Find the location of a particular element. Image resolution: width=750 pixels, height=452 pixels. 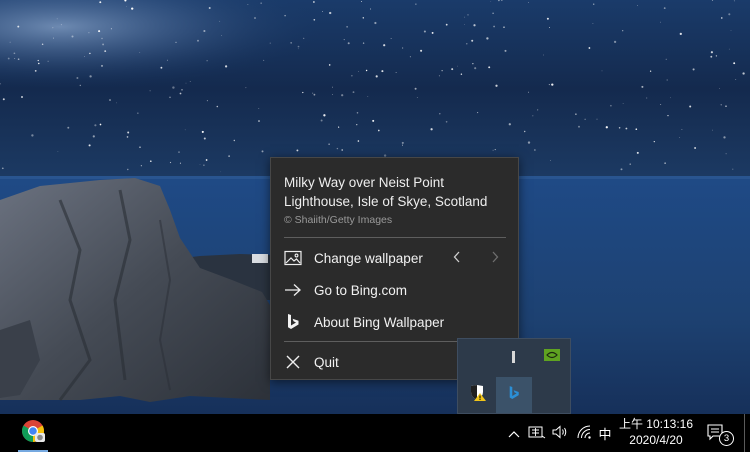

taskbar-clock: 上午 10:13:16 2020/4/20 is located at coordinates (656, 433).